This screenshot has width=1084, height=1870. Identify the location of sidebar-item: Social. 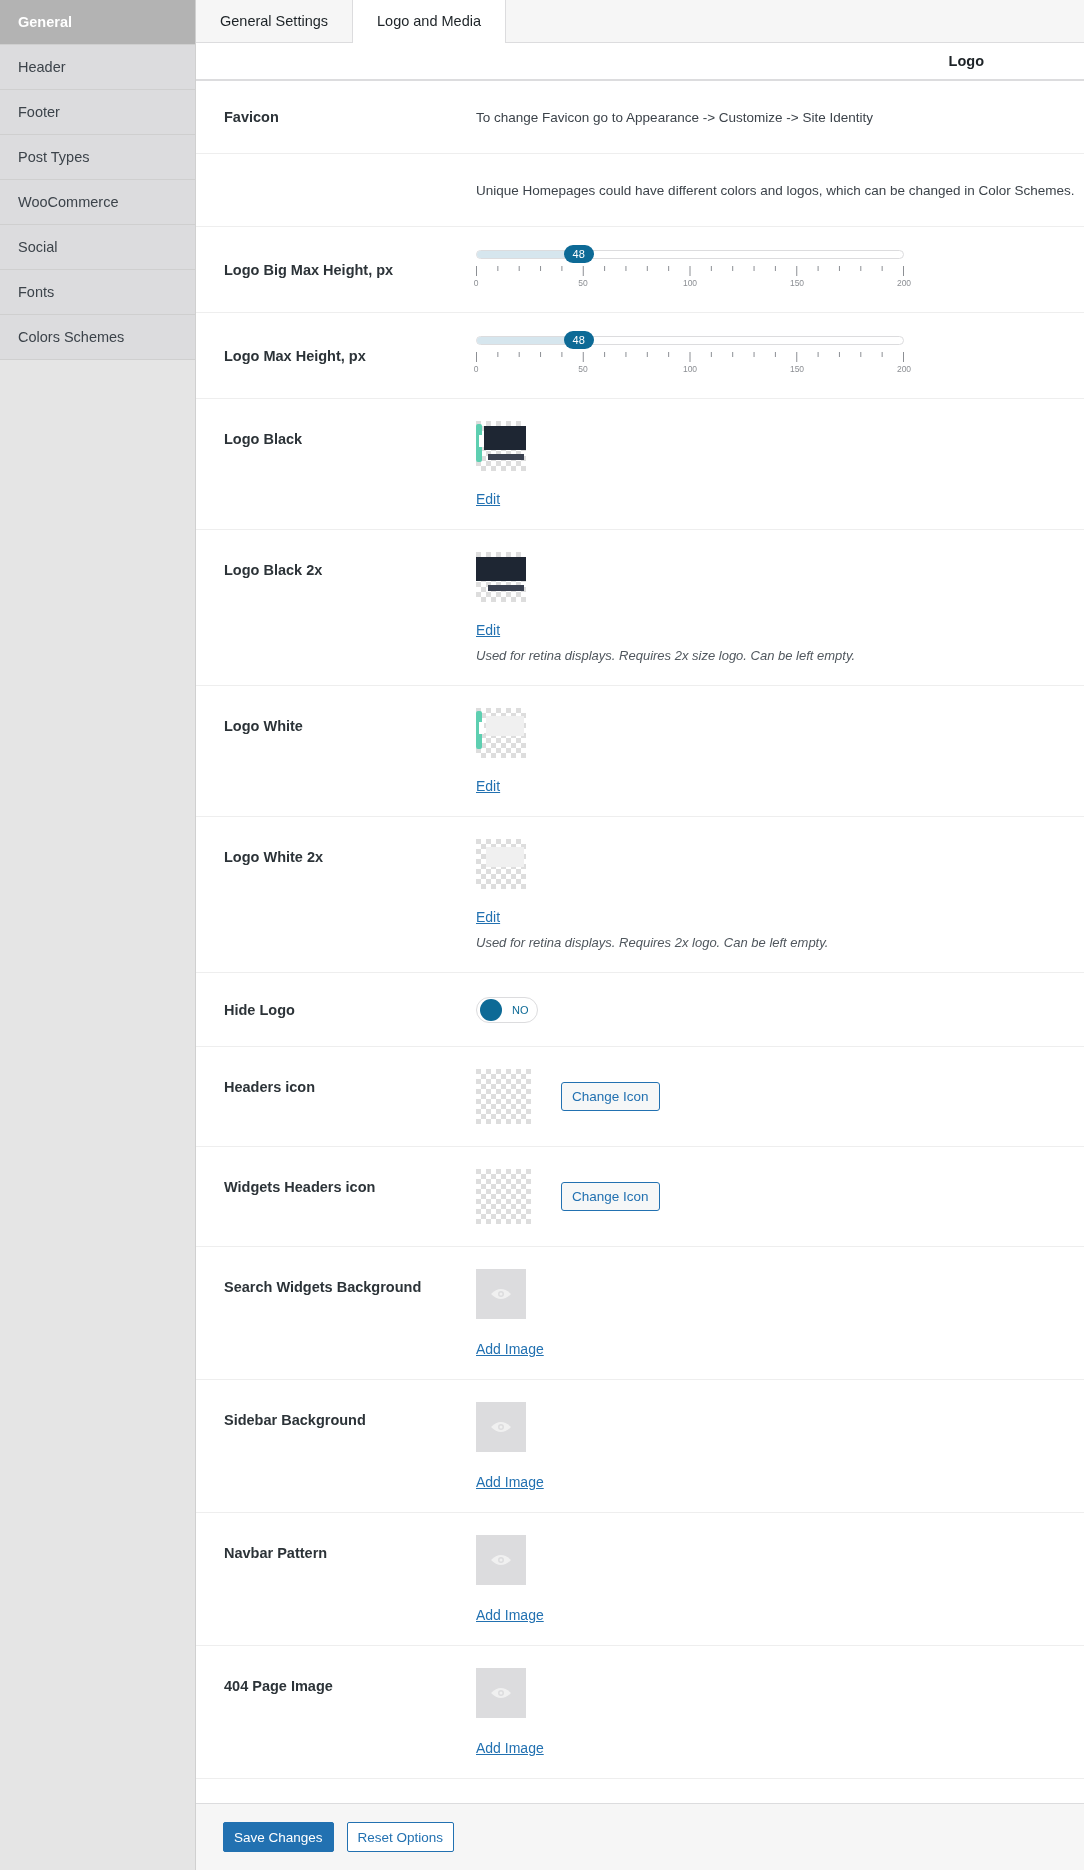
(97, 247).